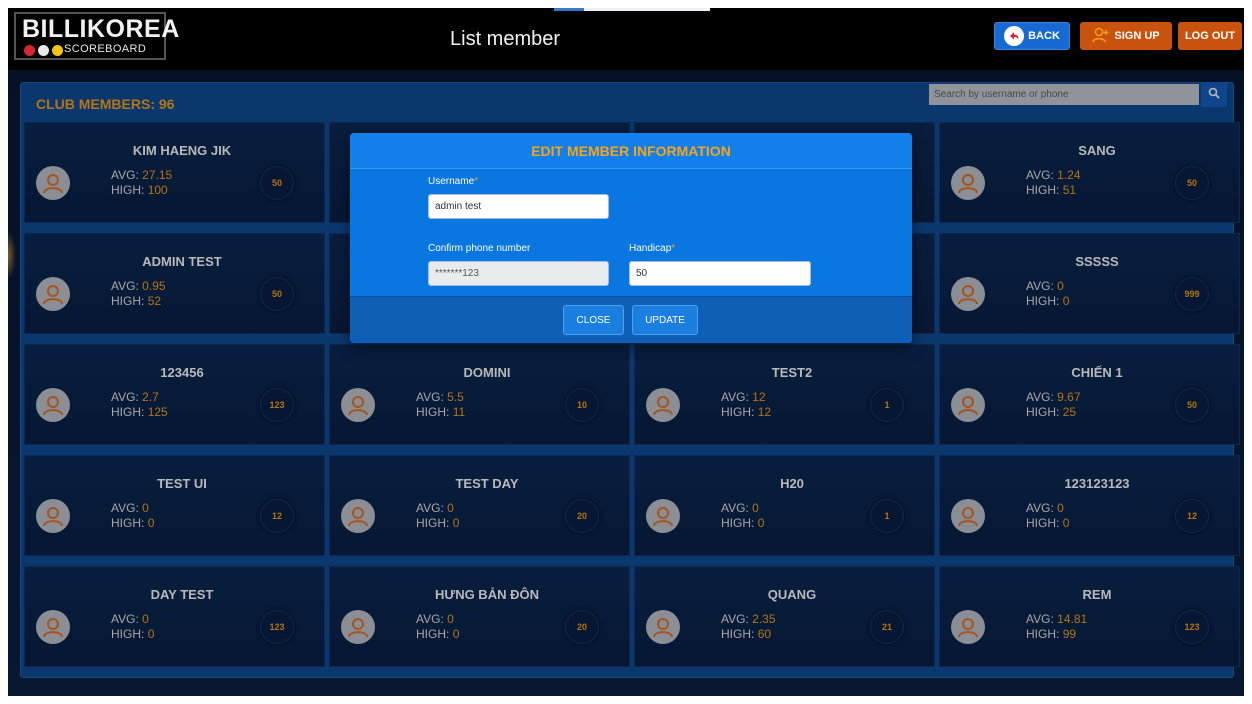  I want to click on handicap-label: Handicap, so click(650, 248).